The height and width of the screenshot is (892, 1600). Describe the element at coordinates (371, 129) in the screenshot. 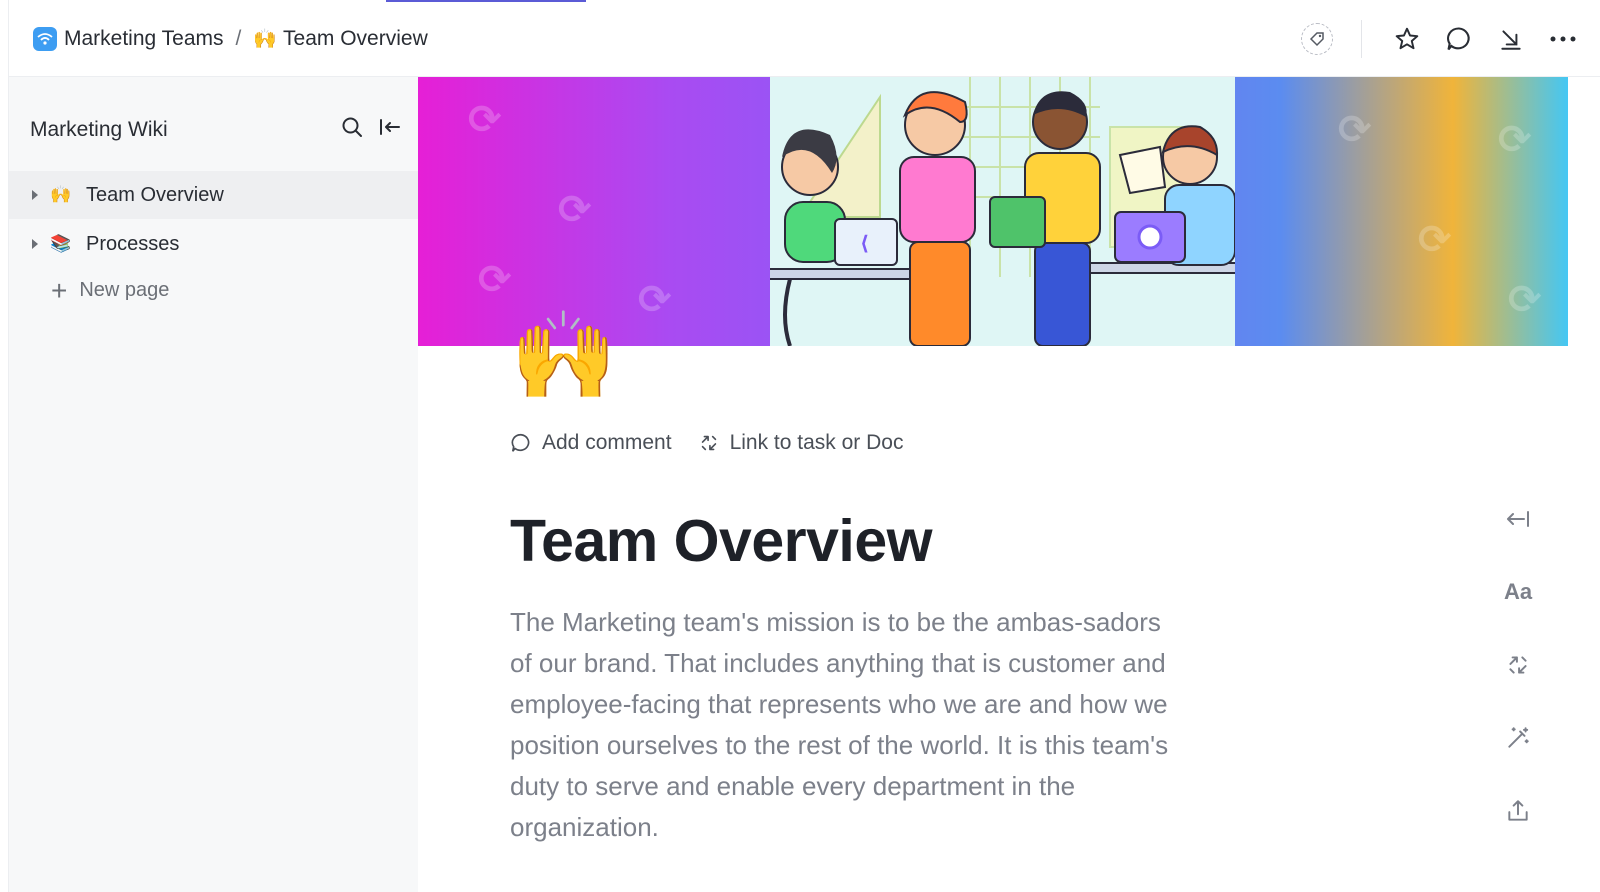

I see `sidebar-tools` at that location.